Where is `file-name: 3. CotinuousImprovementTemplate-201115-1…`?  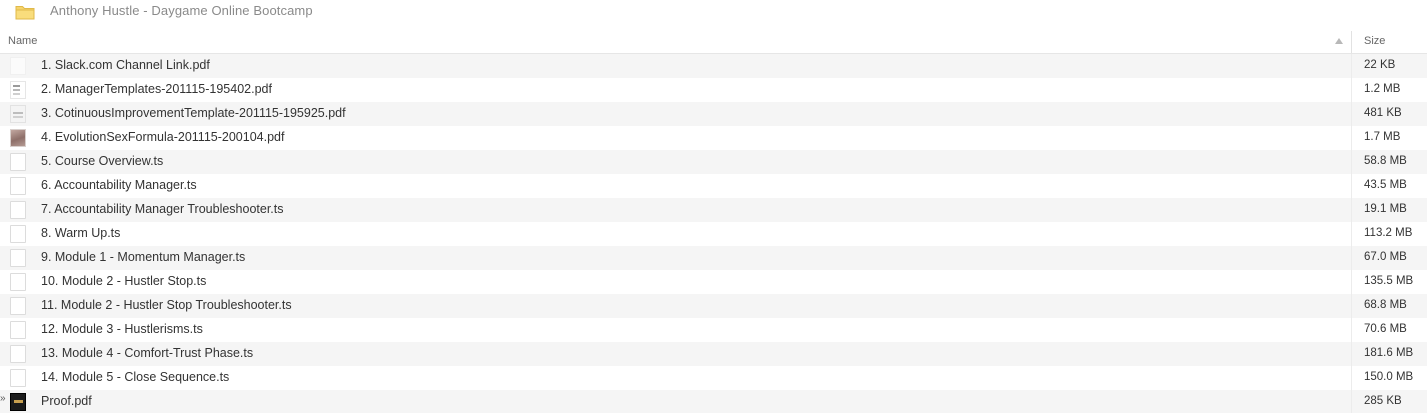 file-name: 3. CotinuousImprovementTemplate-201115-1… is located at coordinates (193, 113).